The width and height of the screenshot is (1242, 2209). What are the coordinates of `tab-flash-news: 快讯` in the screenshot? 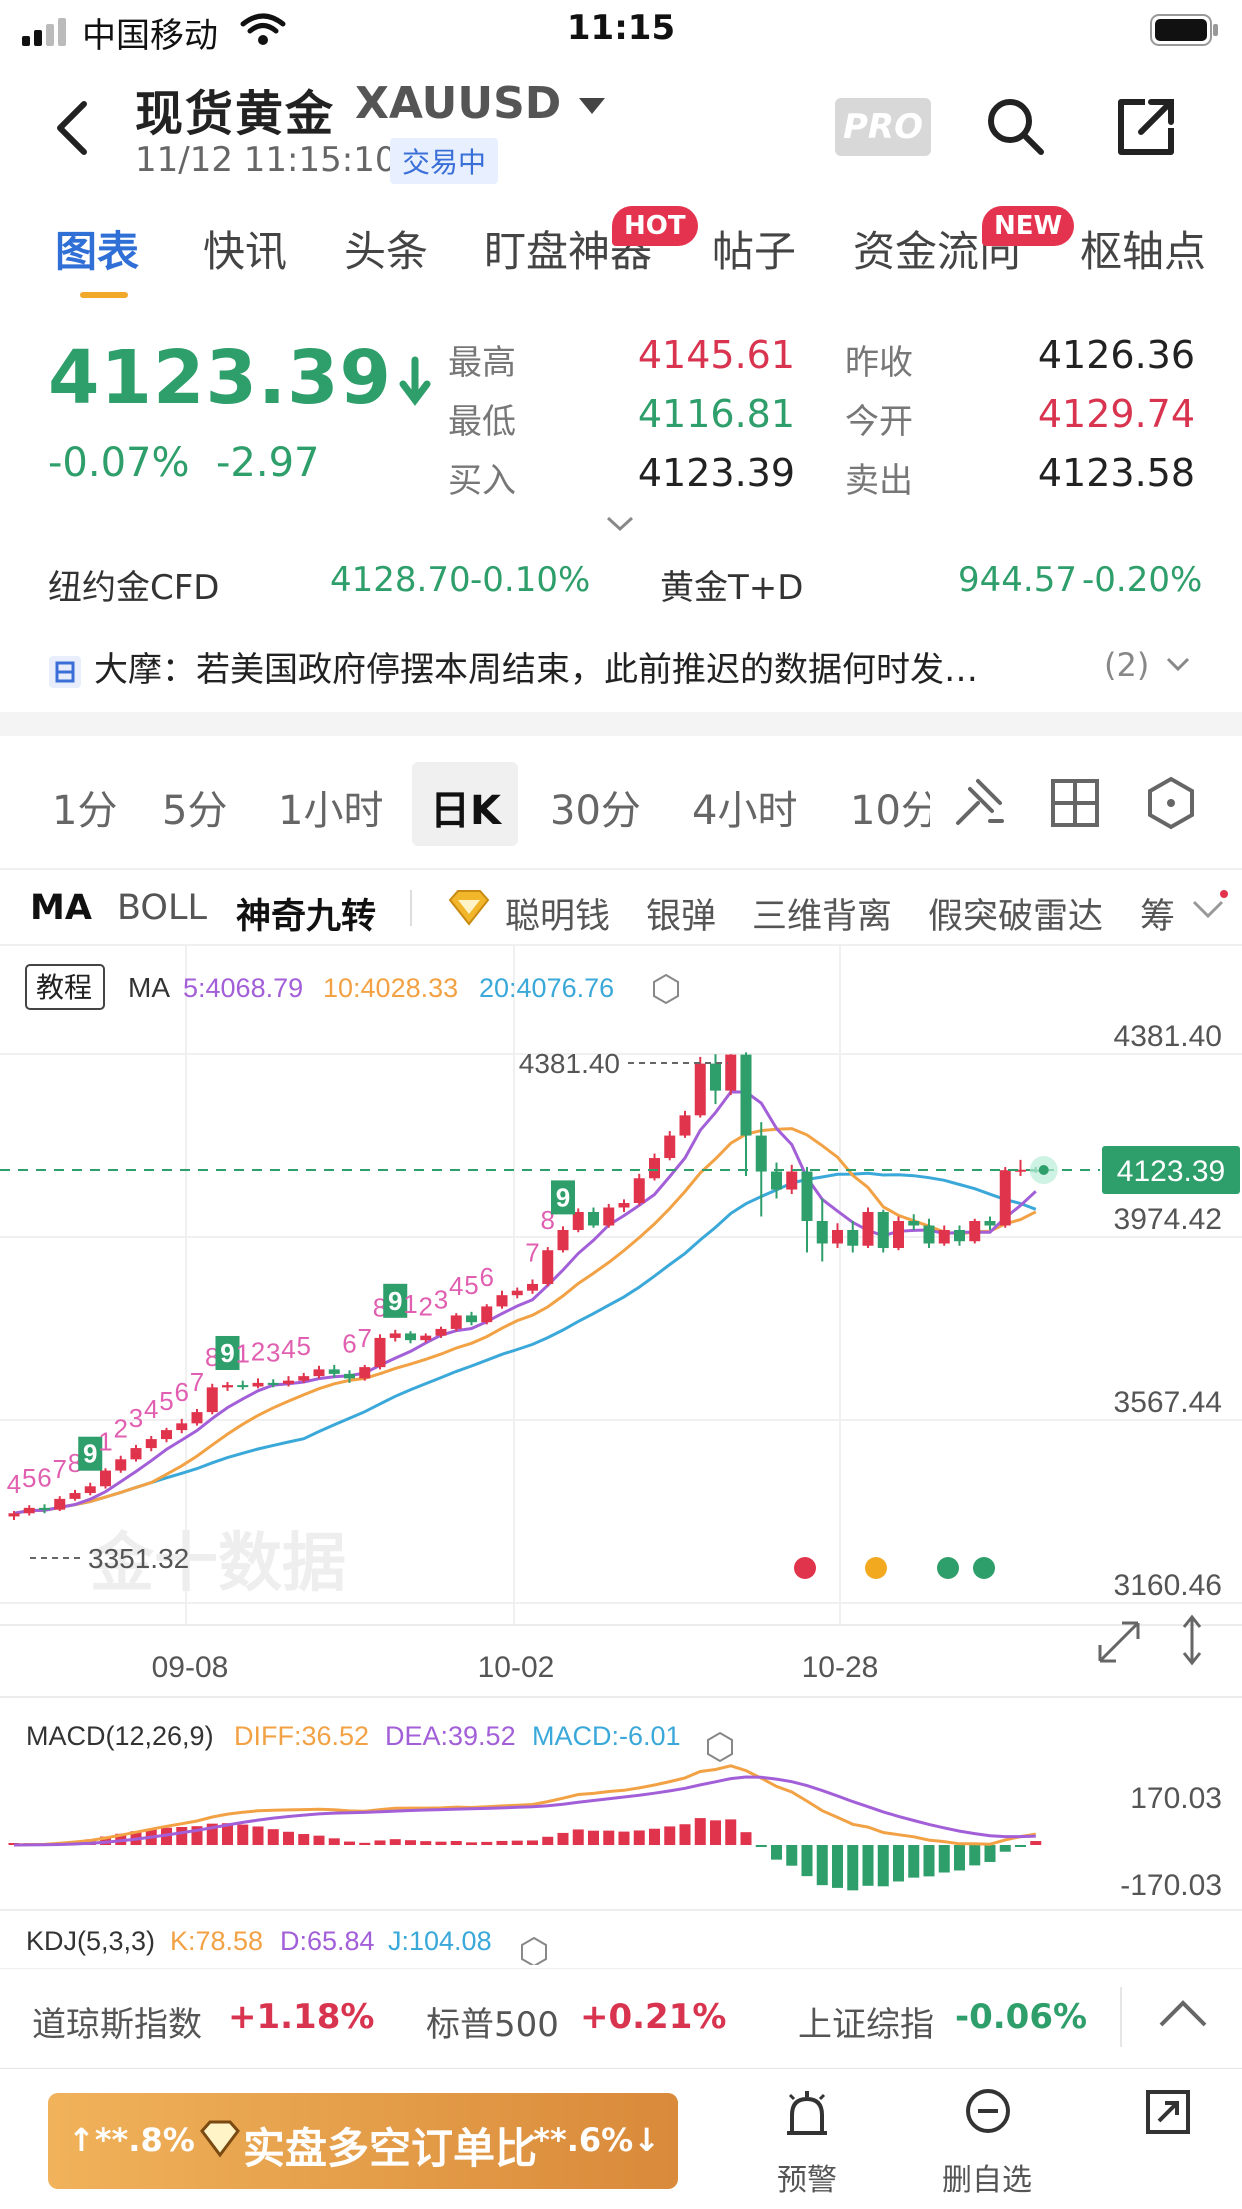 It's located at (245, 248).